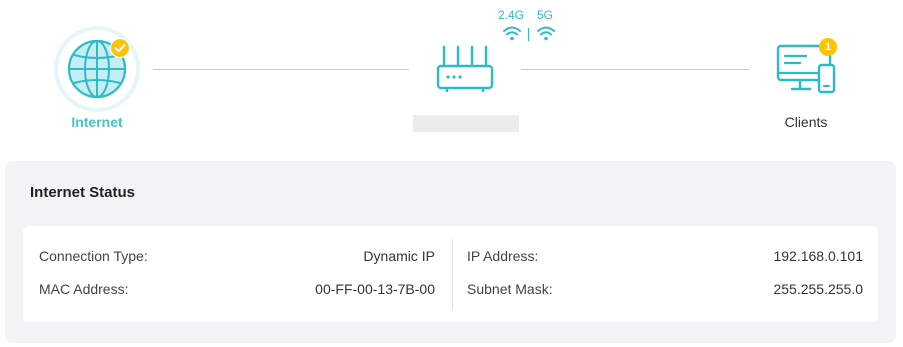  I want to click on mac-address-value: 00-FF-00-13-7B-00, so click(375, 289).